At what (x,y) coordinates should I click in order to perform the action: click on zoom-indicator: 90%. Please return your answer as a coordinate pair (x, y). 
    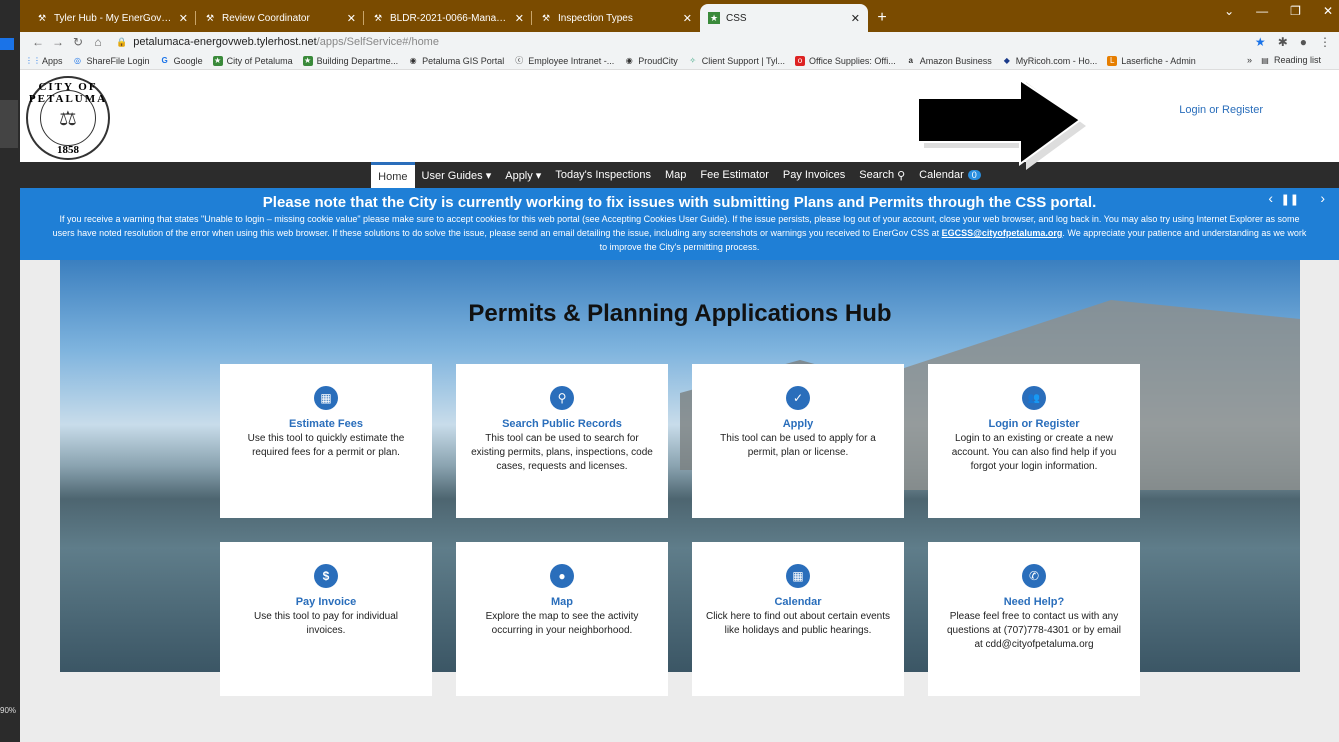
    Looking at the image, I should click on (8, 710).